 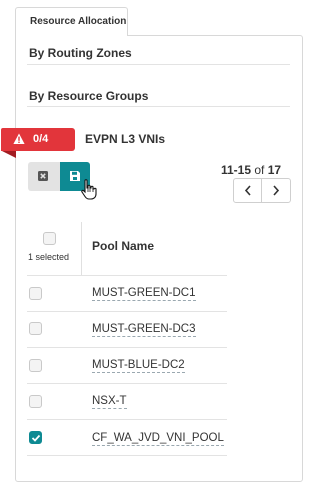 I want to click on pool-name-link: CF_WA_JVD_VNI_POOL, so click(x=158, y=438).